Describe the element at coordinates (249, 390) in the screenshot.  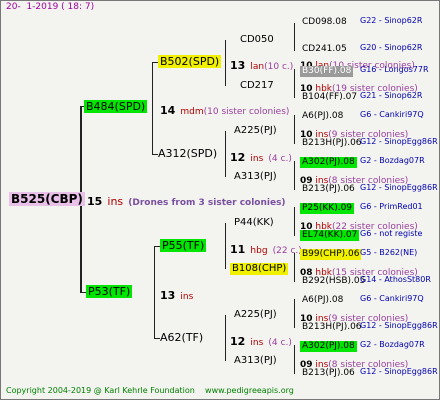
I see `site-link: www.pedigreeapis.org` at that location.